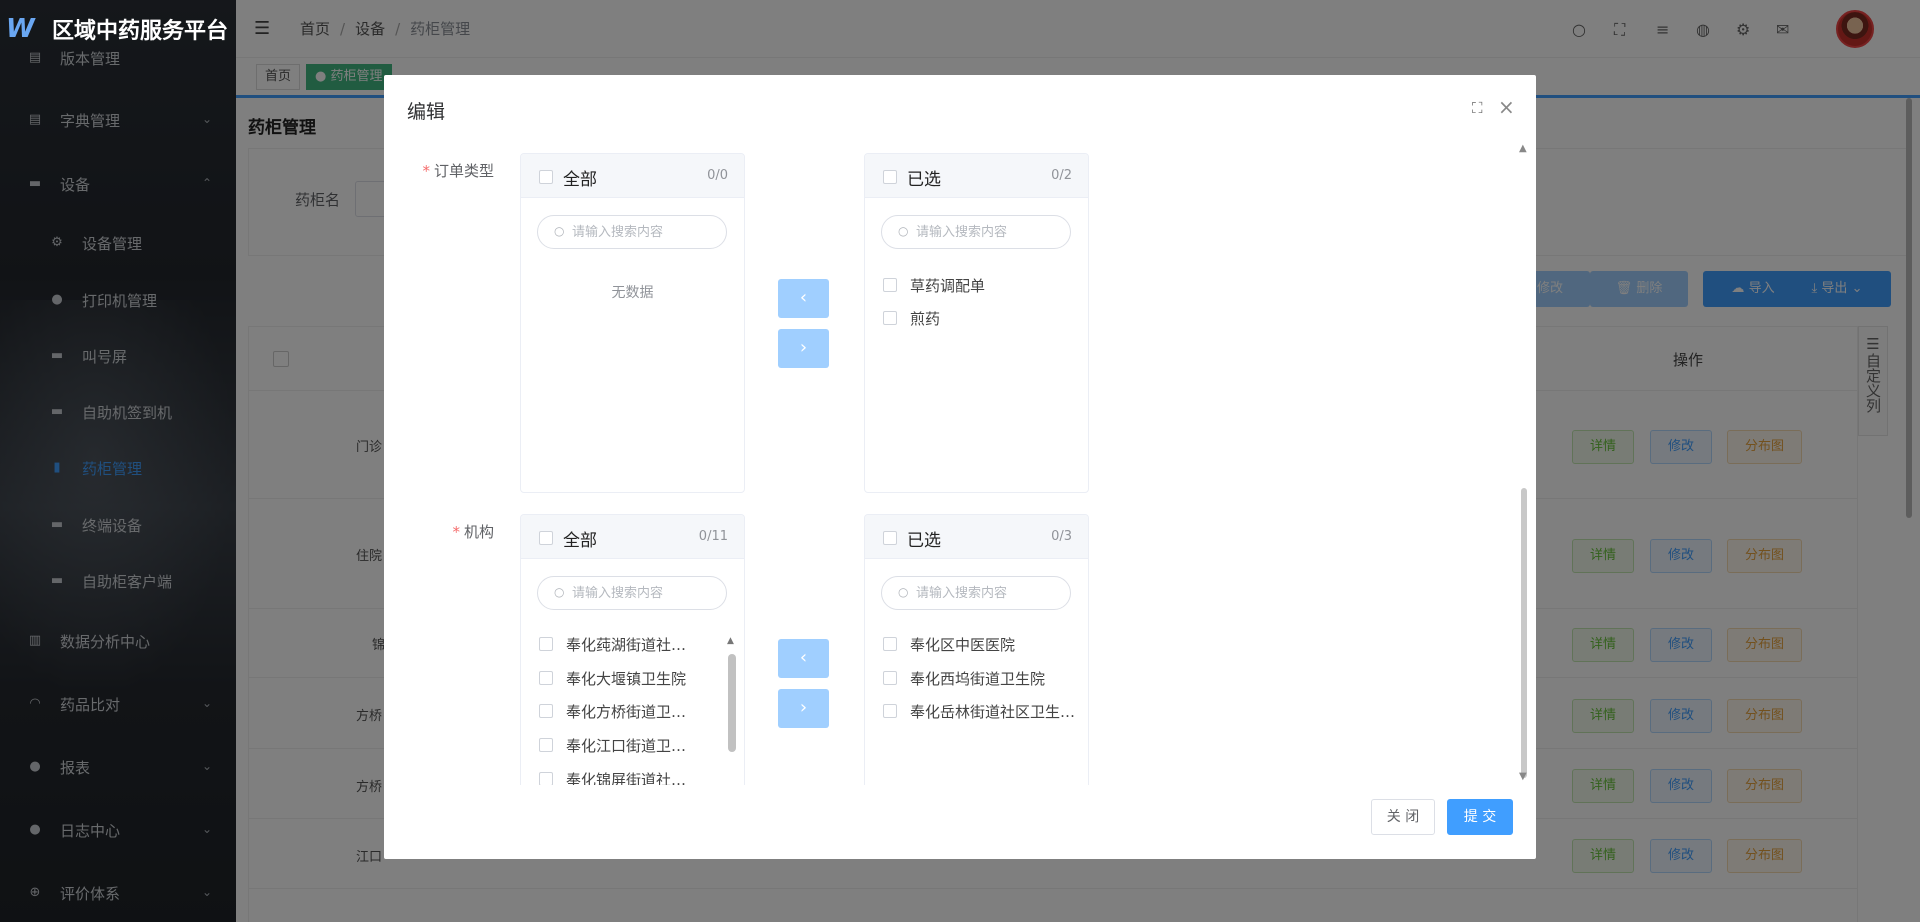 This screenshot has height=922, width=1920. What do you see at coordinates (458, 171) in the screenshot?
I see `order-type-label: * 订单类型` at bounding box center [458, 171].